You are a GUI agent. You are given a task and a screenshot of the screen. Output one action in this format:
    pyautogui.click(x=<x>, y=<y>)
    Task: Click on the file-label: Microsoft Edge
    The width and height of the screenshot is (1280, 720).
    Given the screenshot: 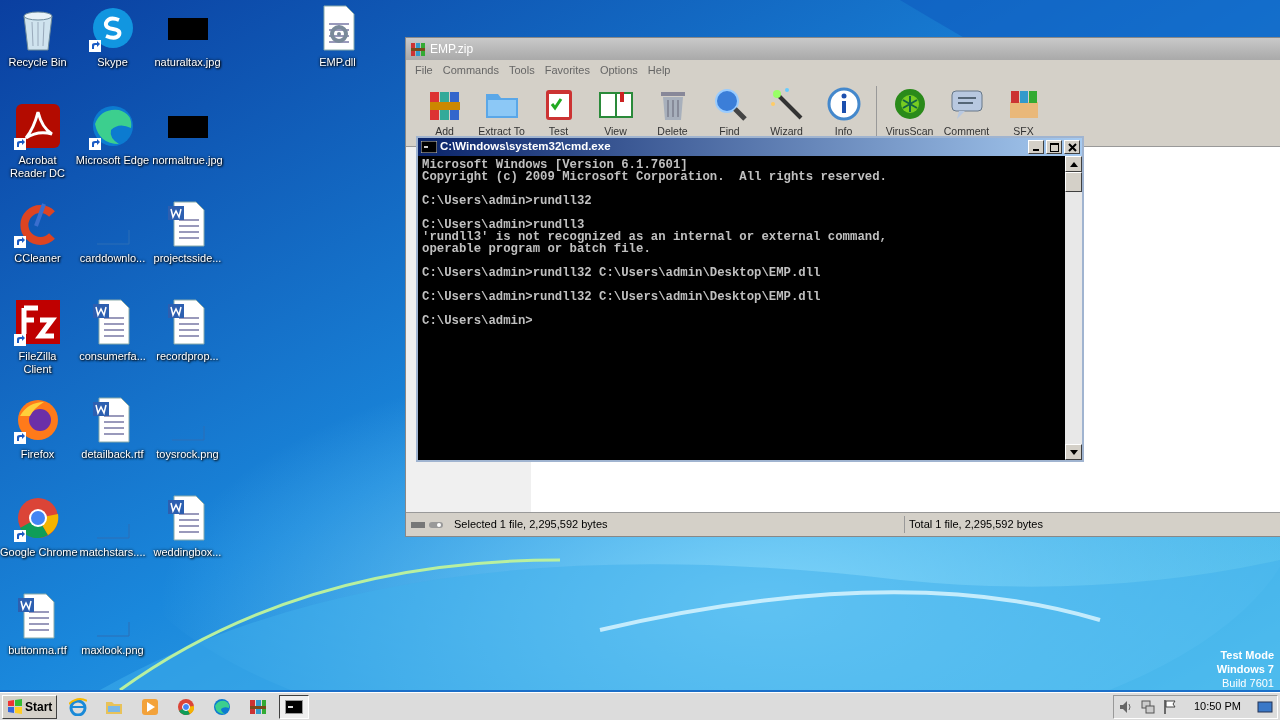 What is the action you would take?
    pyautogui.click(x=112, y=160)
    